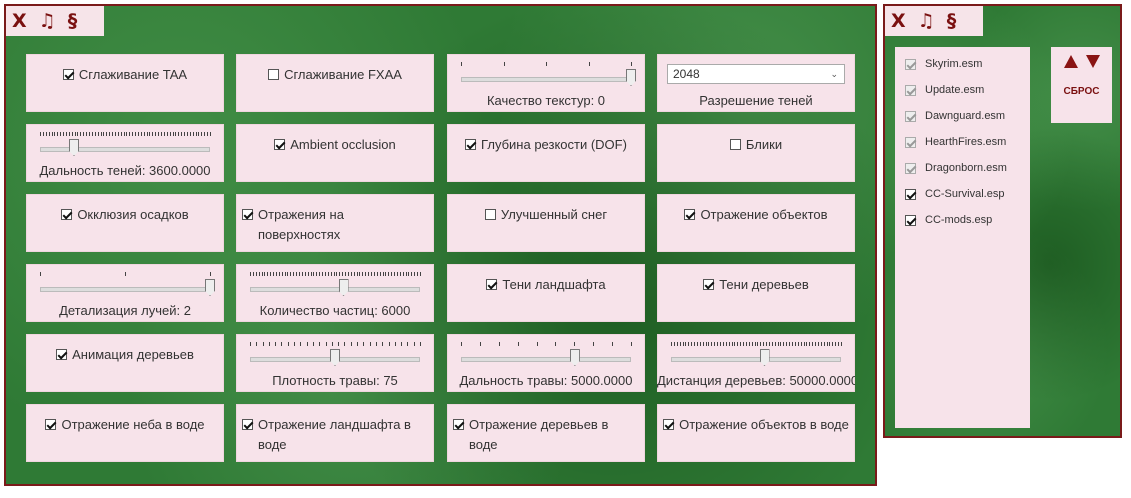  I want to click on setting-checkbox-card: Отражение объектов в воде, so click(756, 433).